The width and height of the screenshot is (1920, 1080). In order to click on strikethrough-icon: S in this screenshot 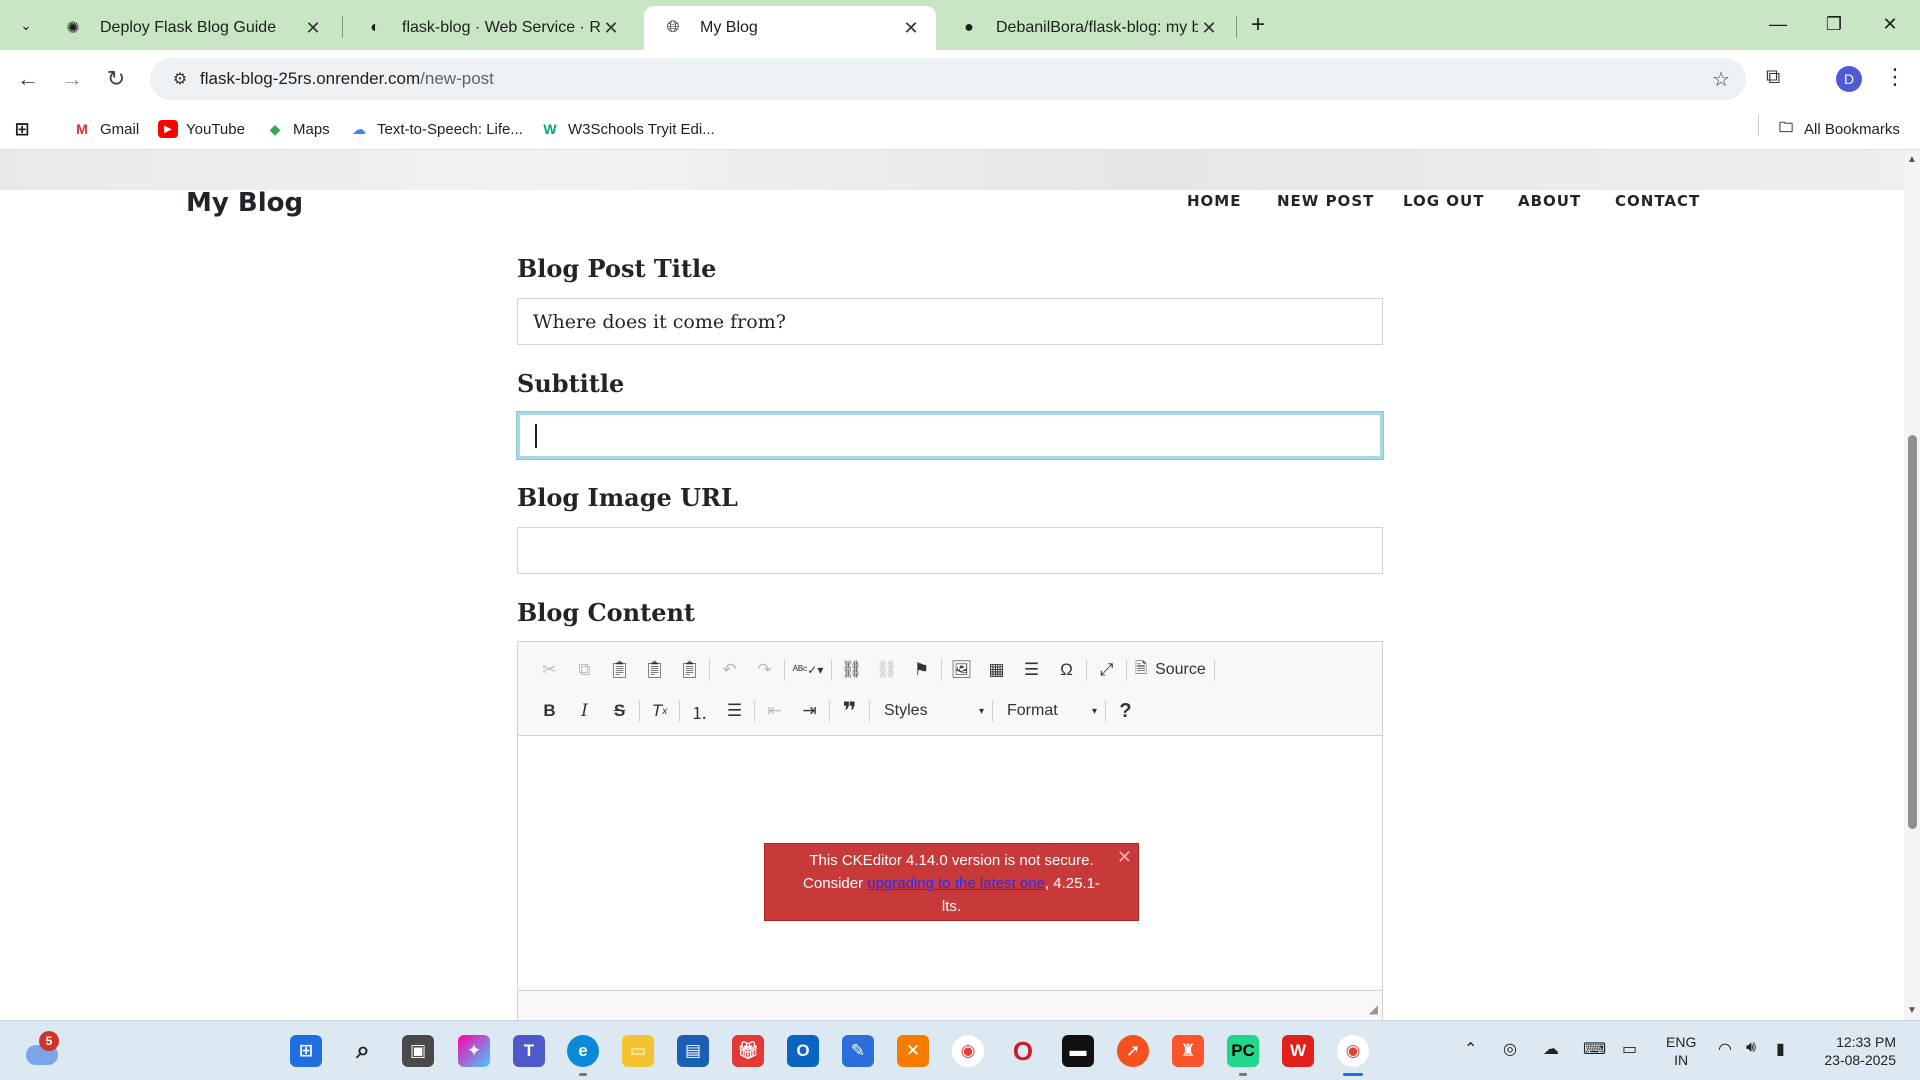, I will do `click(619, 711)`.